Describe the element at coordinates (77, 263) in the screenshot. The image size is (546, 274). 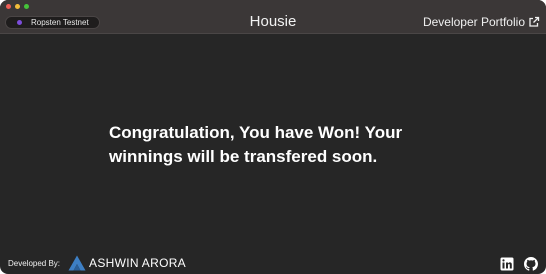
I see `developer-logo-icon` at that location.